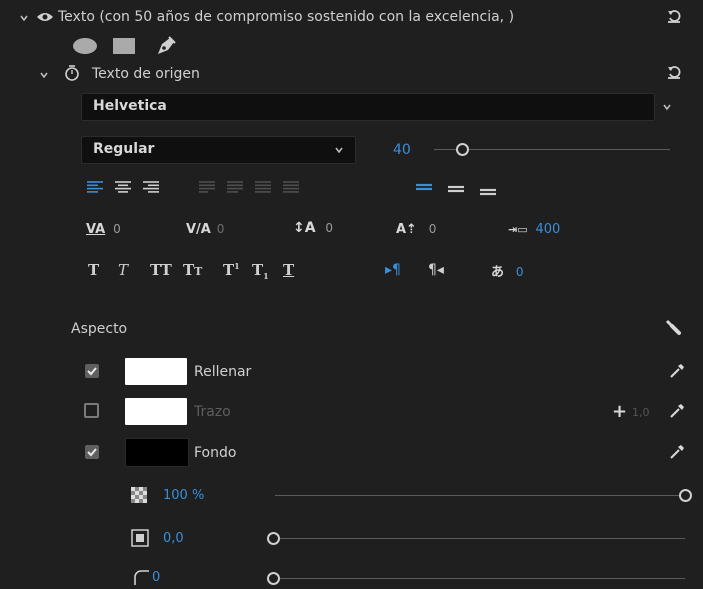 This screenshot has height=589, width=703. Describe the element at coordinates (44, 76) in the screenshot. I see `source-text-chevron-icon` at that location.